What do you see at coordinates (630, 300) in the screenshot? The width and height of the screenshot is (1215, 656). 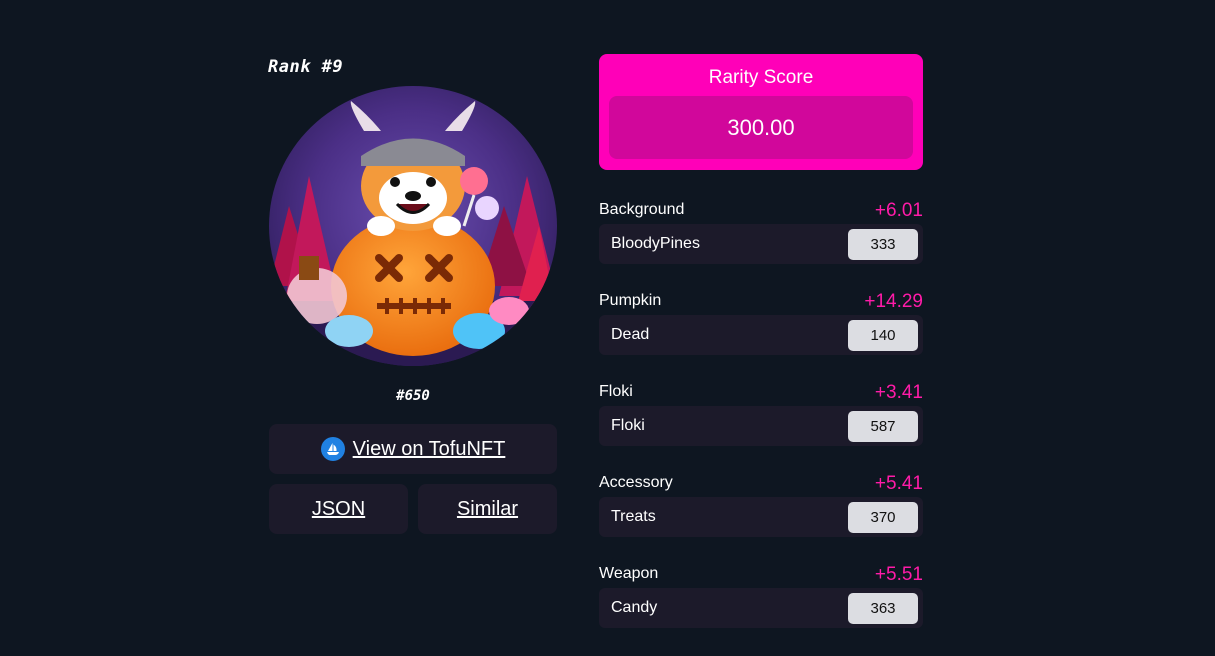 I see `trait-name: Pumpkin` at bounding box center [630, 300].